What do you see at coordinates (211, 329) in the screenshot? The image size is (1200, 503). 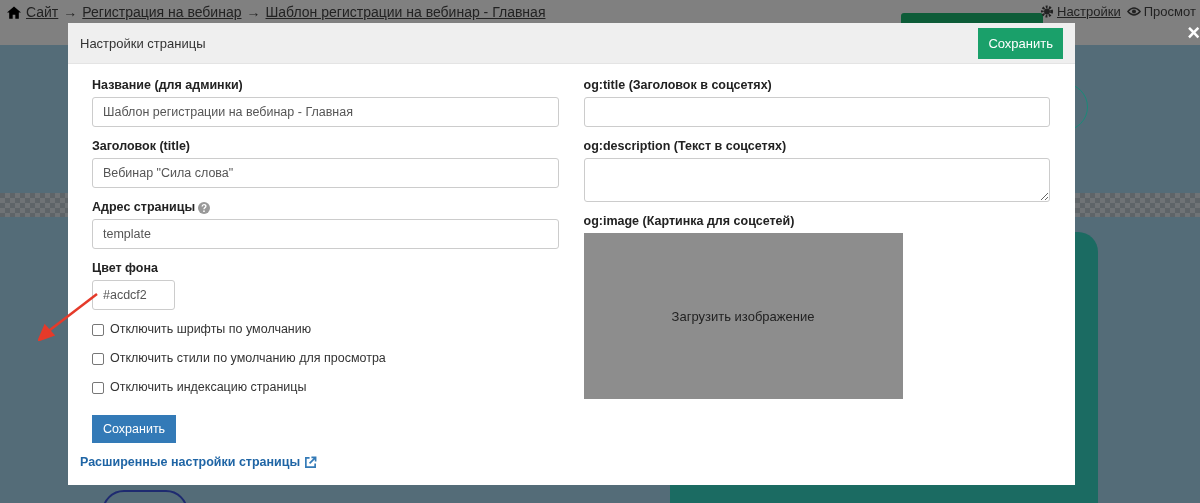 I see `checkbox-label: Отключить шрифты по умолчанию` at bounding box center [211, 329].